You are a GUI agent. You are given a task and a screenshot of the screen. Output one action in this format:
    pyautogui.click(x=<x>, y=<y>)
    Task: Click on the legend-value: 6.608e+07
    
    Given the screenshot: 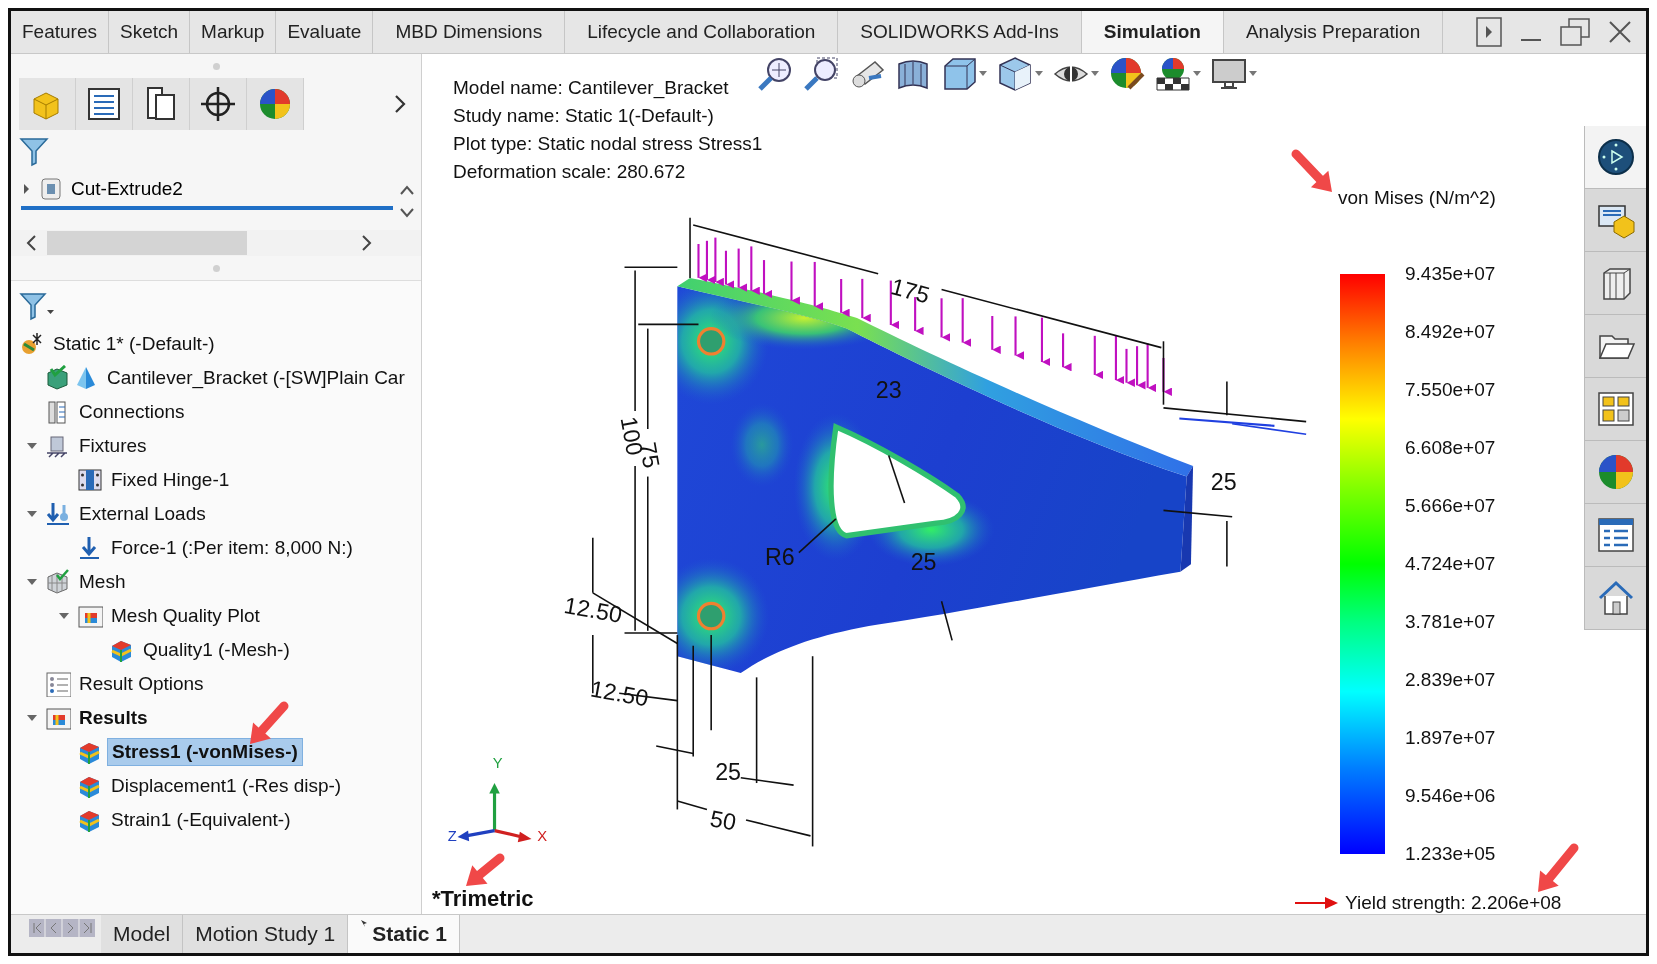 What is the action you would take?
    pyautogui.click(x=1450, y=448)
    